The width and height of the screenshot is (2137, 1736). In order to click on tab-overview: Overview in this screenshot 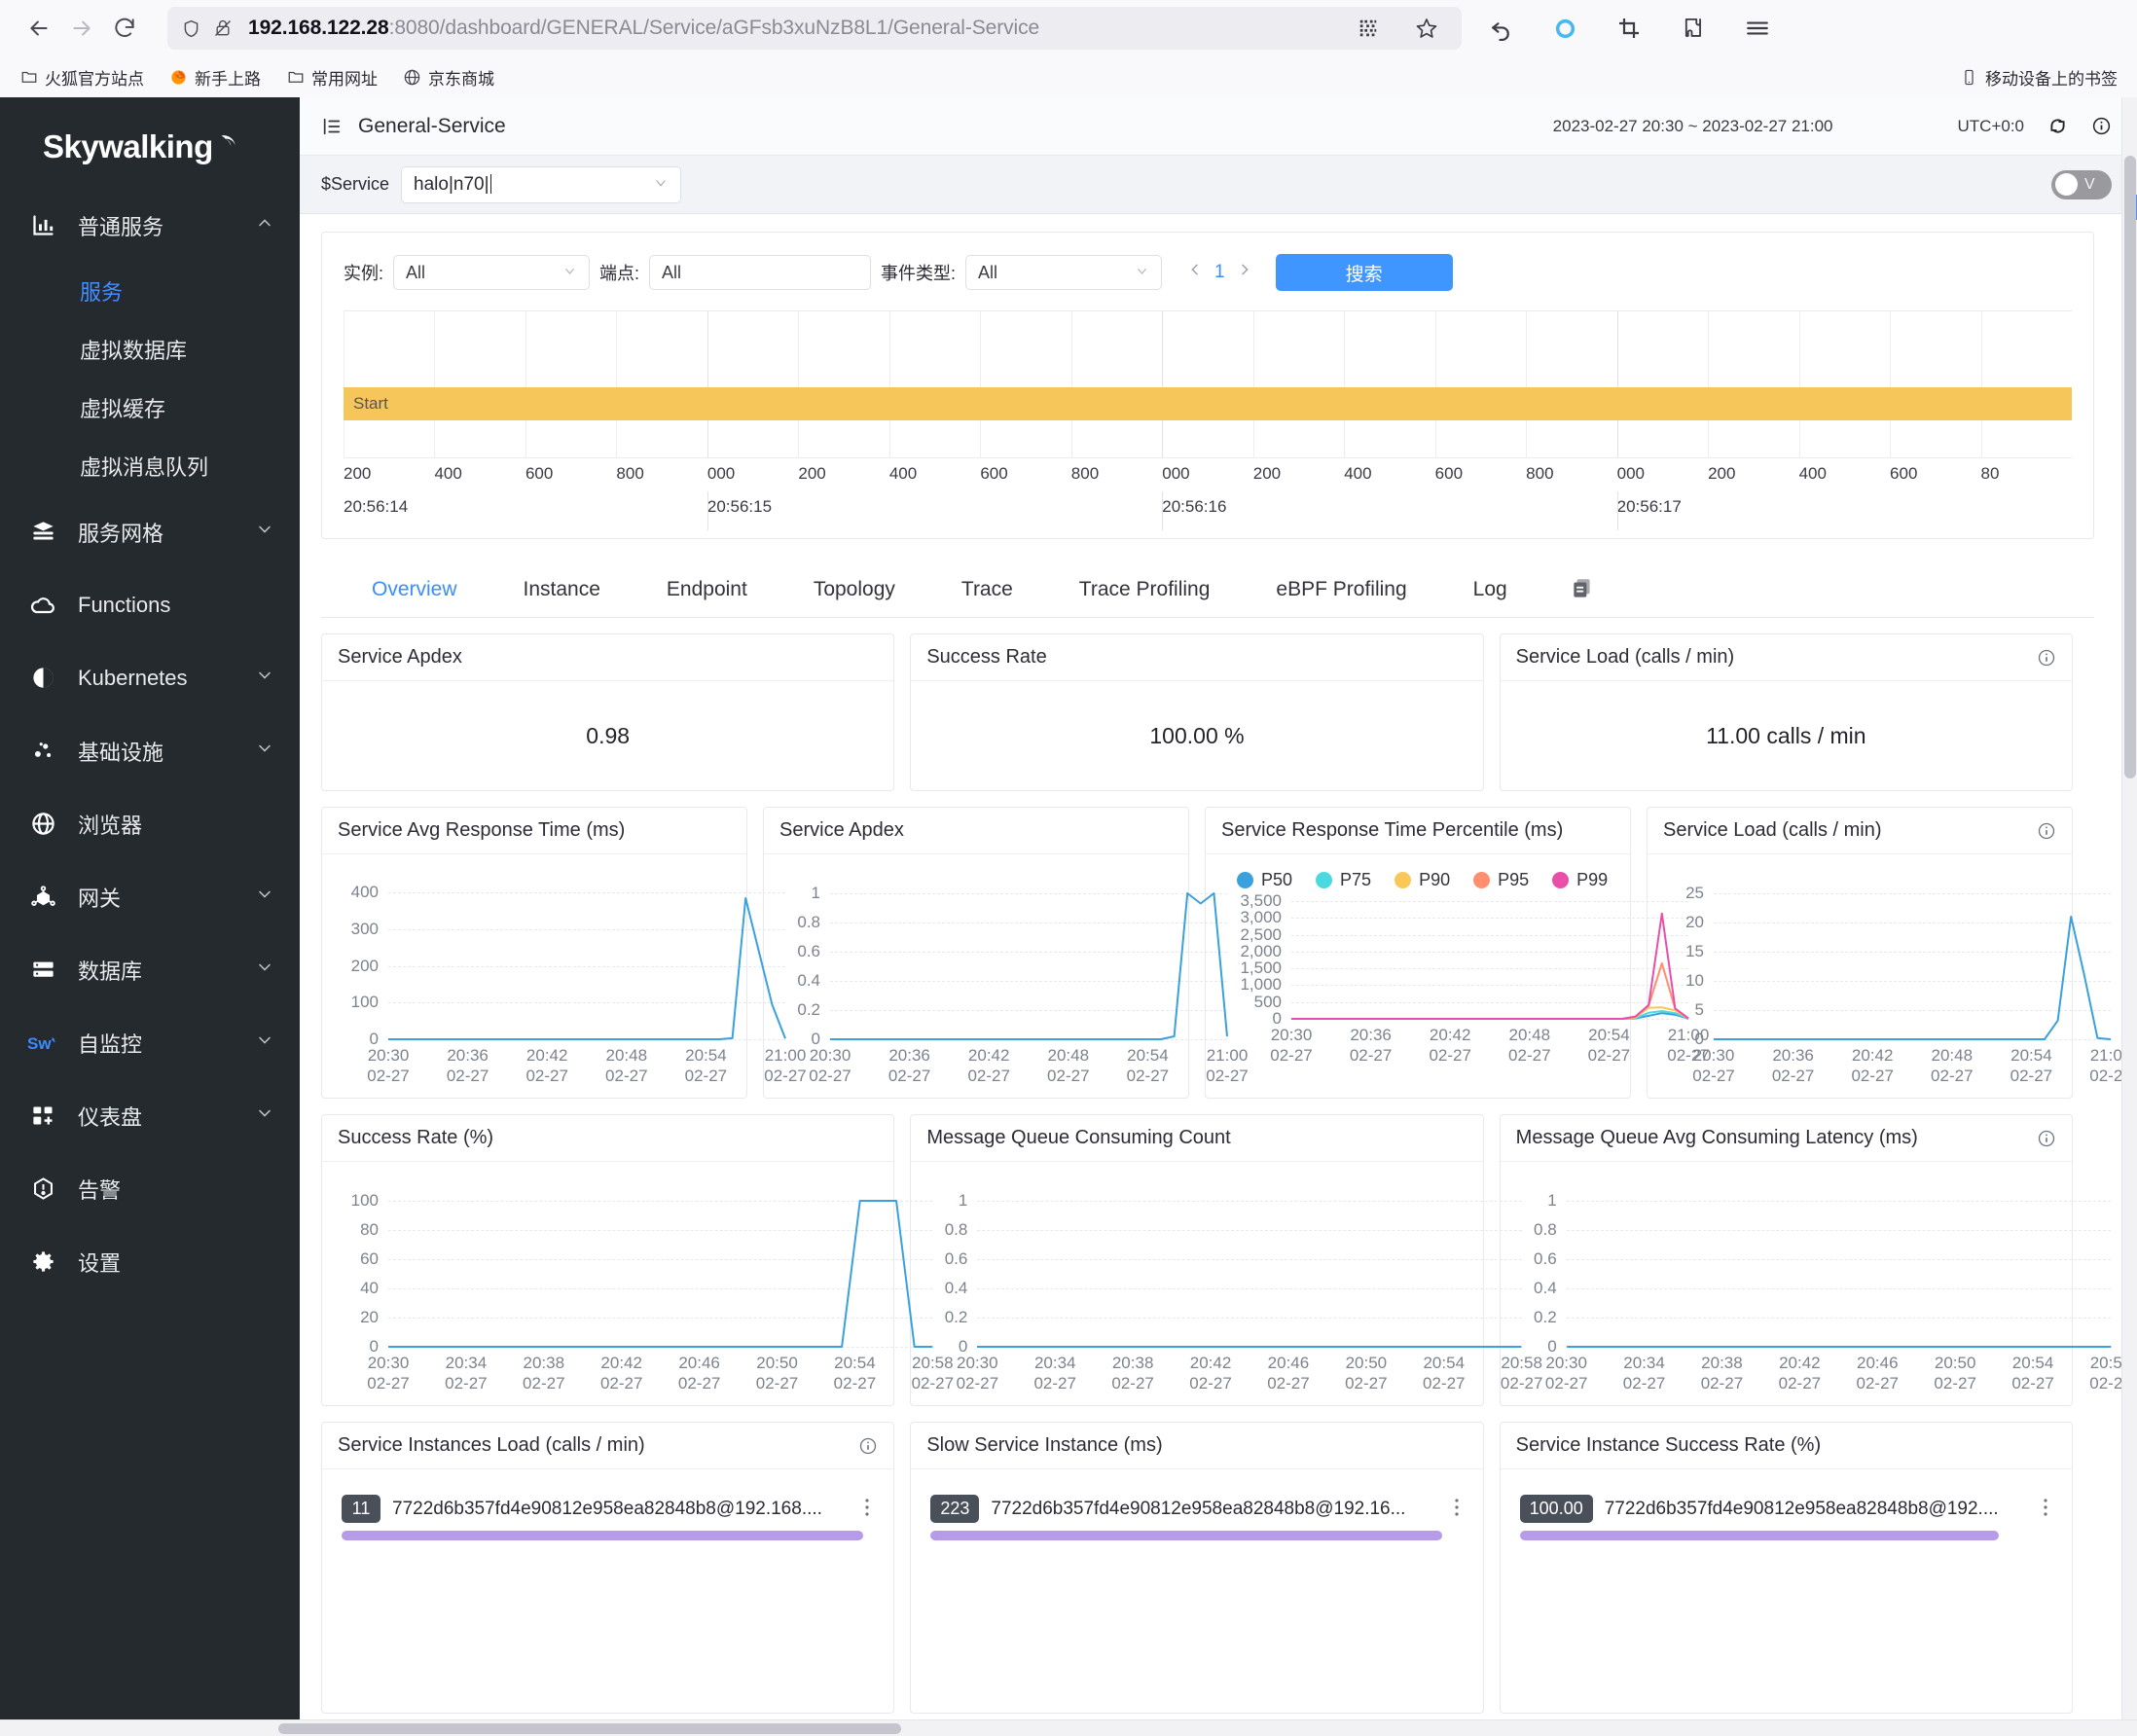, I will do `click(414, 591)`.